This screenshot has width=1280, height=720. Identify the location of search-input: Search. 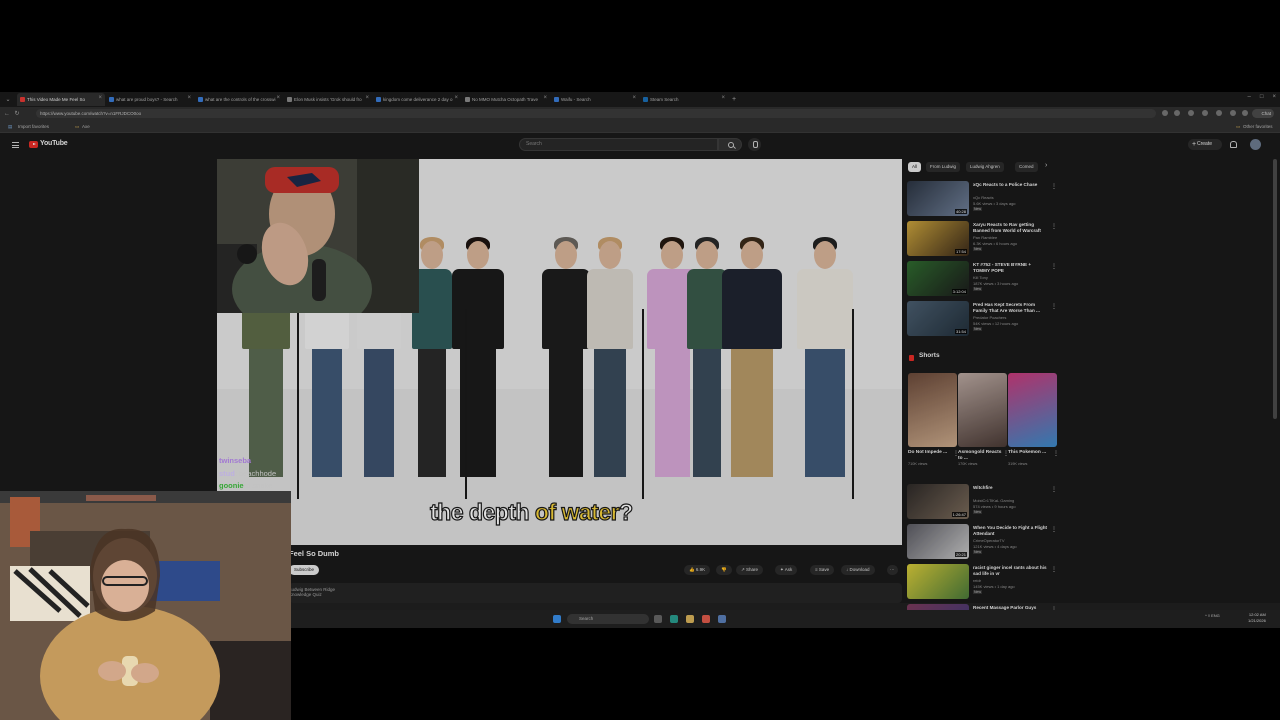
(618, 144).